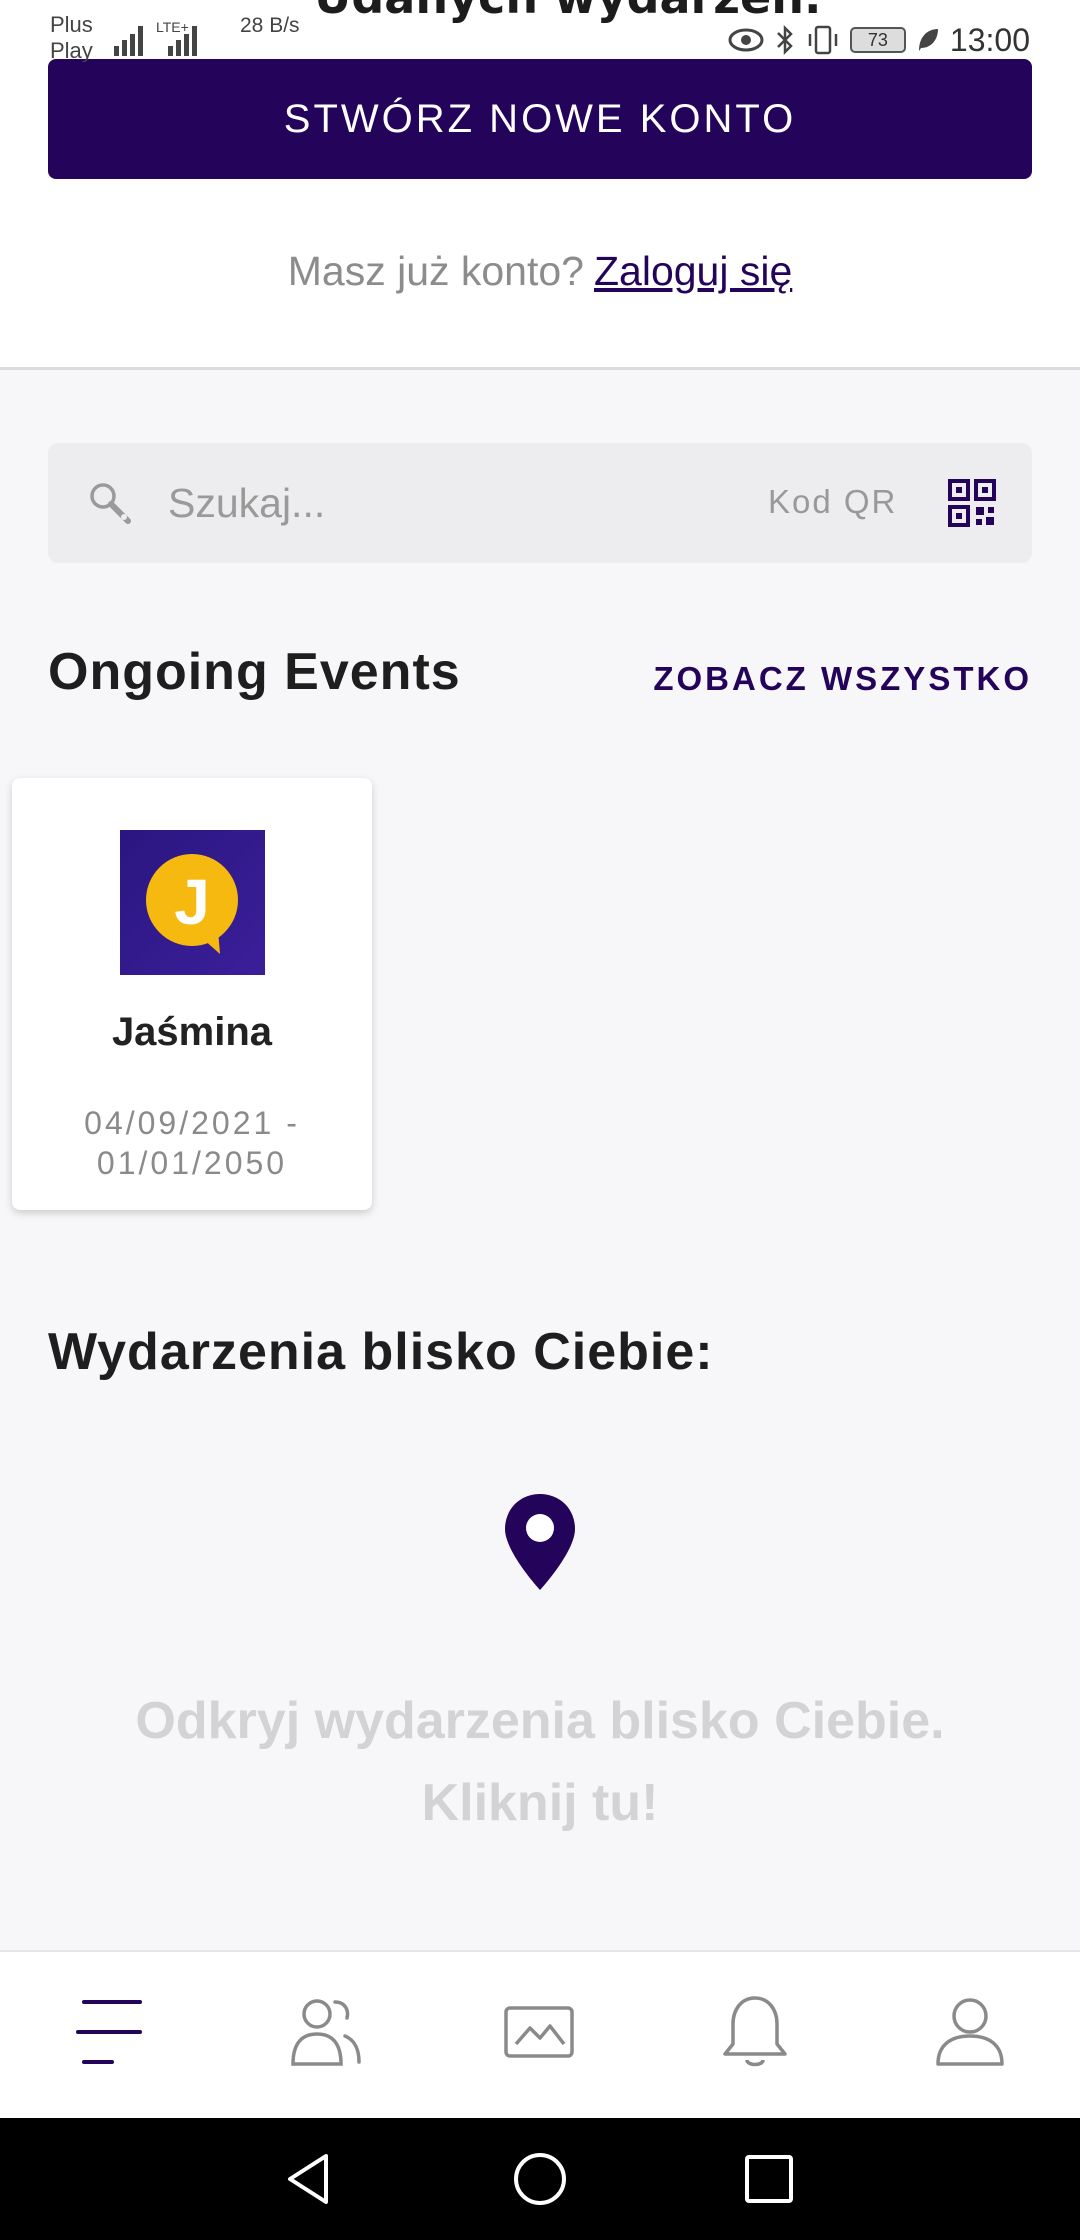  I want to click on search-icon, so click(110, 503).